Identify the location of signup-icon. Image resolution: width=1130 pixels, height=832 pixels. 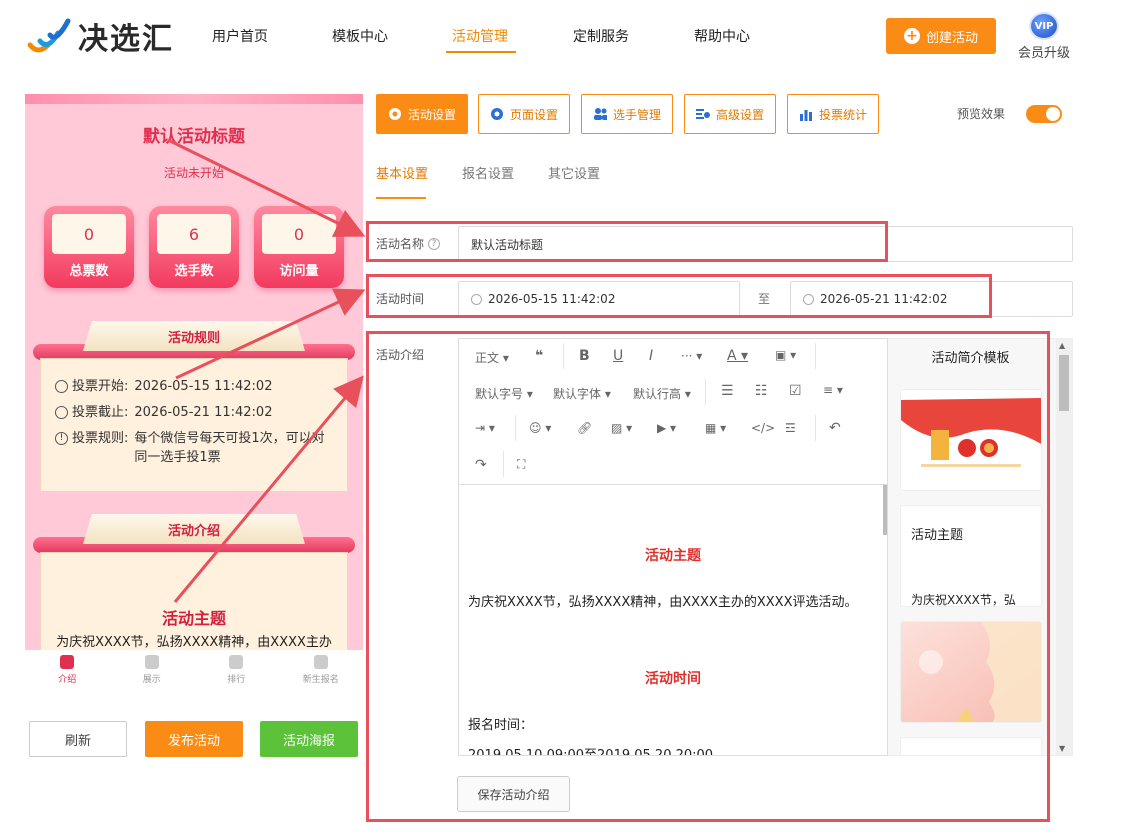
(320, 662).